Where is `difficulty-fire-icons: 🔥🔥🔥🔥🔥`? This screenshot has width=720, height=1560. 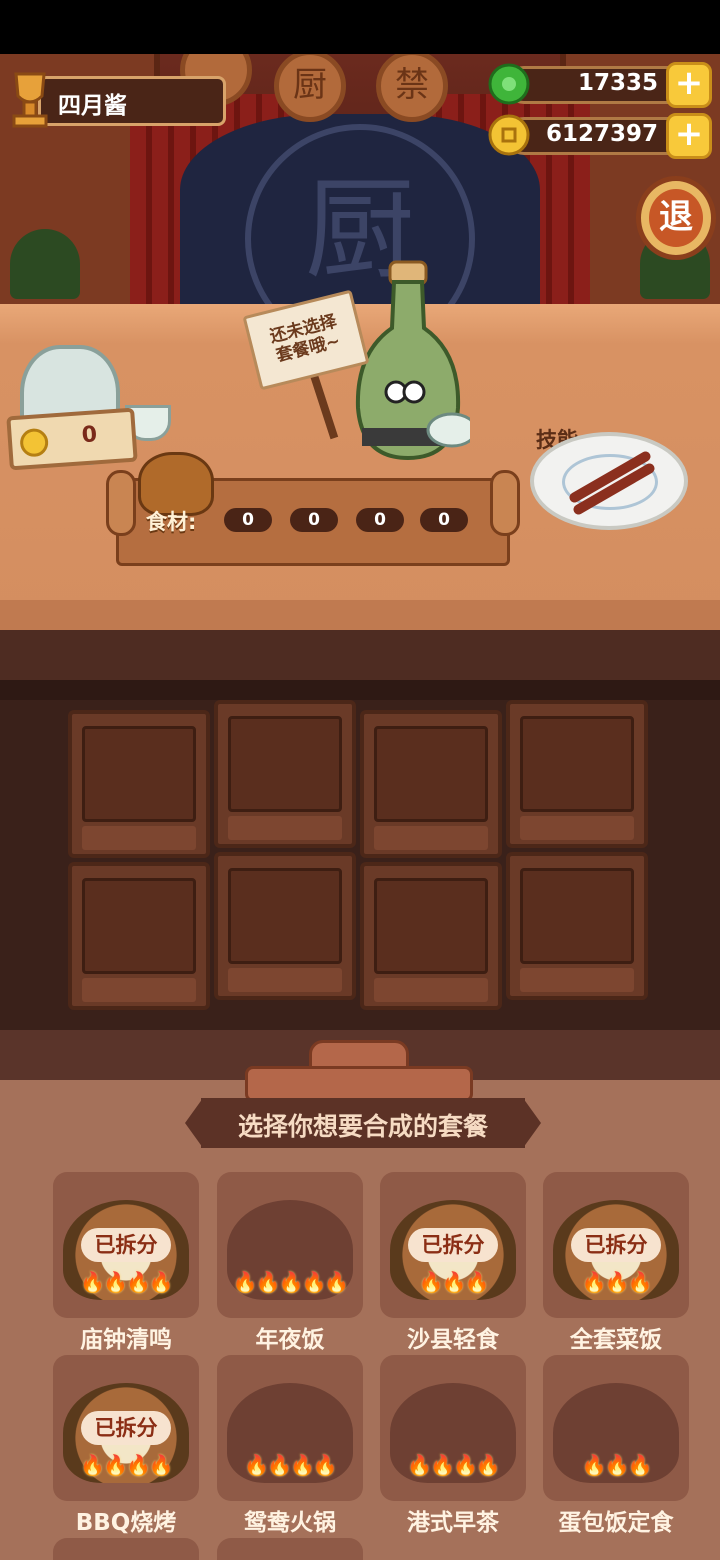 difficulty-fire-icons: 🔥🔥🔥🔥🔥 is located at coordinates (291, 1282).